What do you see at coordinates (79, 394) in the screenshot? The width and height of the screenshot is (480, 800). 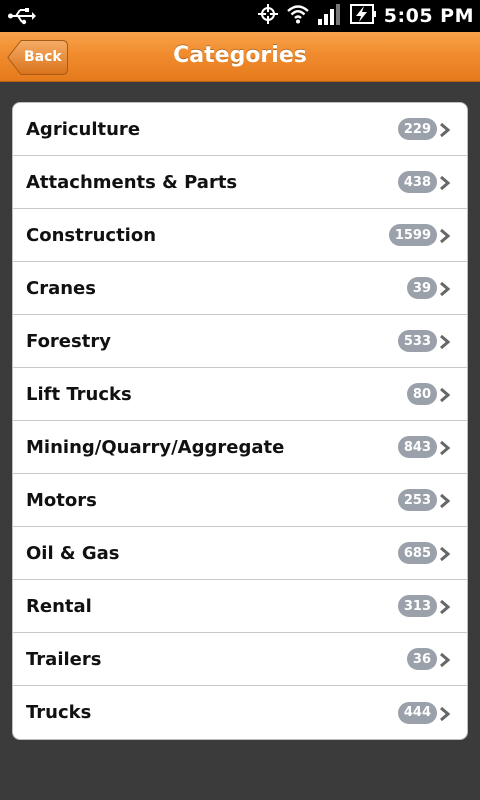 I see `category-label: Lift Trucks` at bounding box center [79, 394].